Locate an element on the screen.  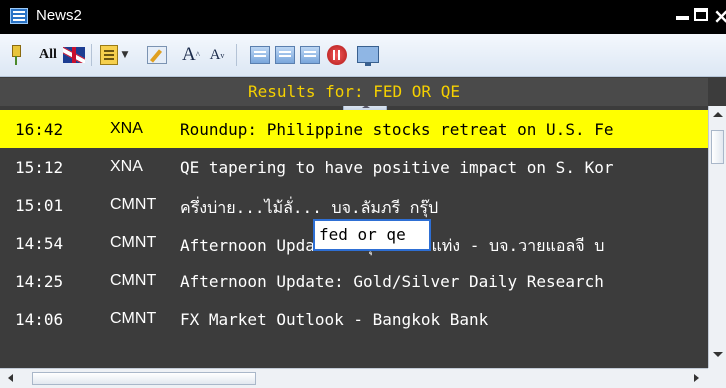
pin-icon is located at coordinates (15, 55).